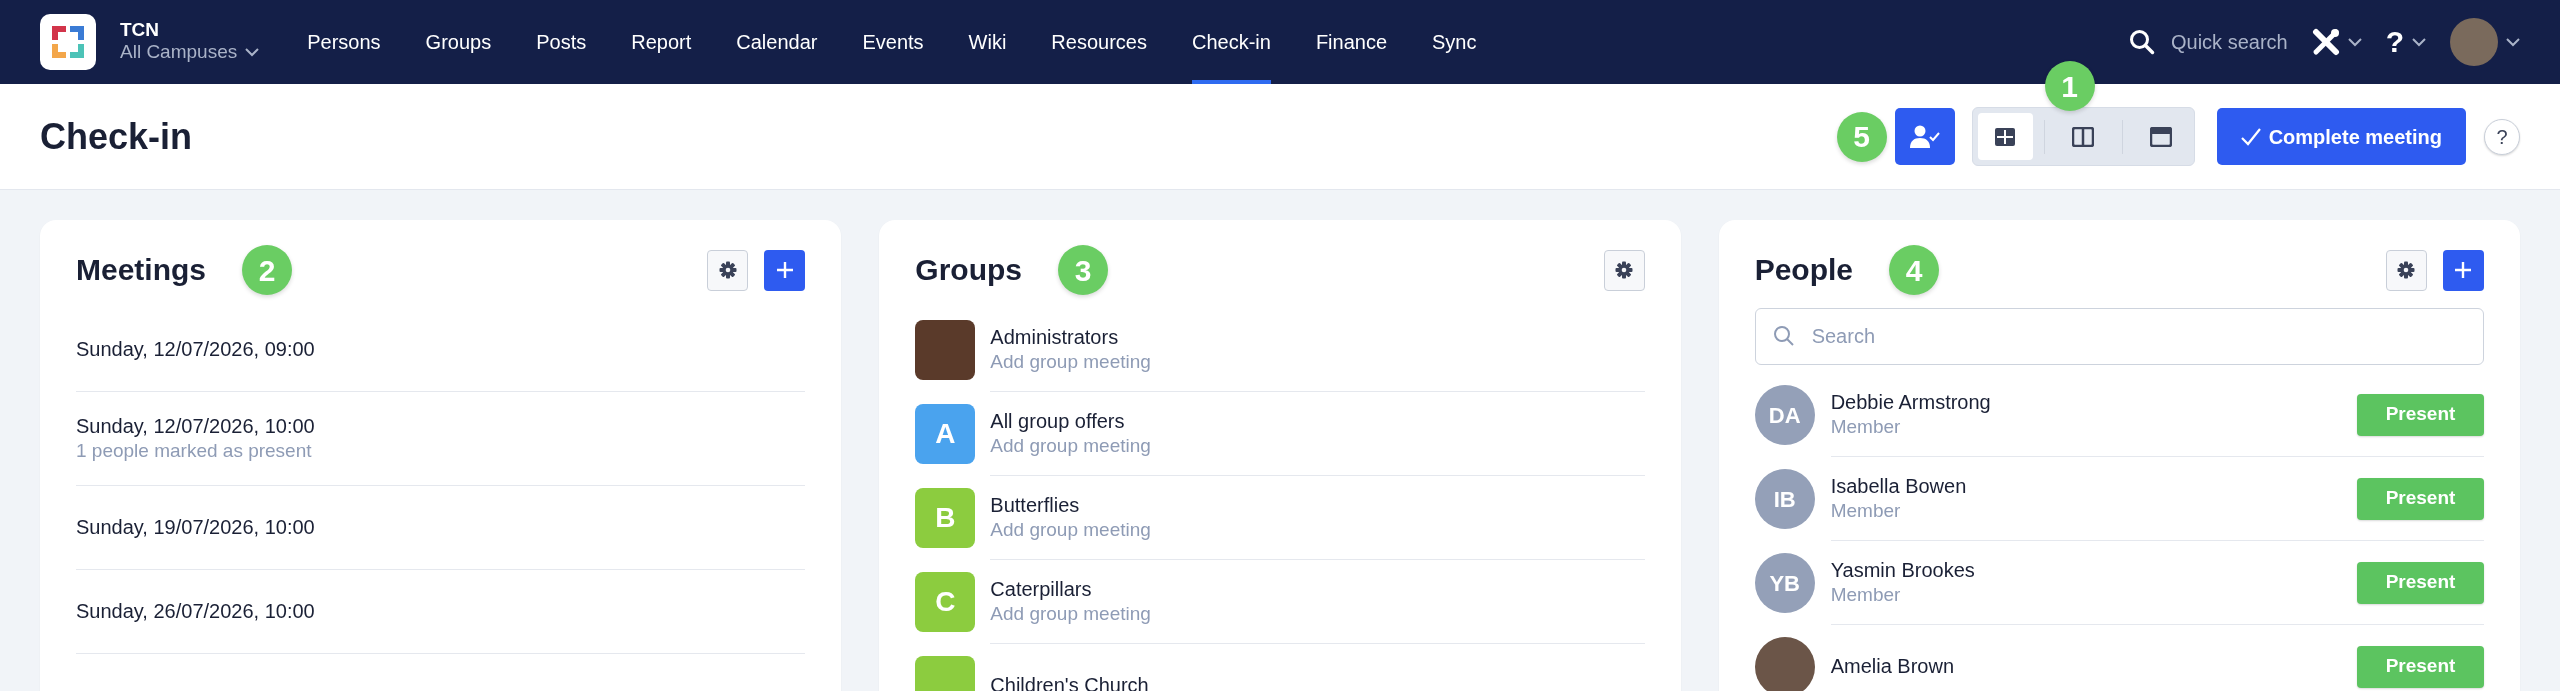  I want to click on nav-link: Events, so click(893, 42).